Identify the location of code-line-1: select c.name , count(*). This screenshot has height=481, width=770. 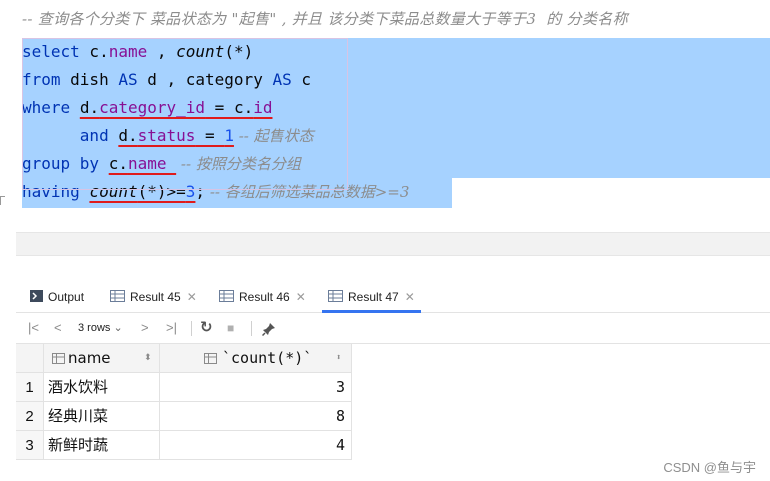
(137, 52).